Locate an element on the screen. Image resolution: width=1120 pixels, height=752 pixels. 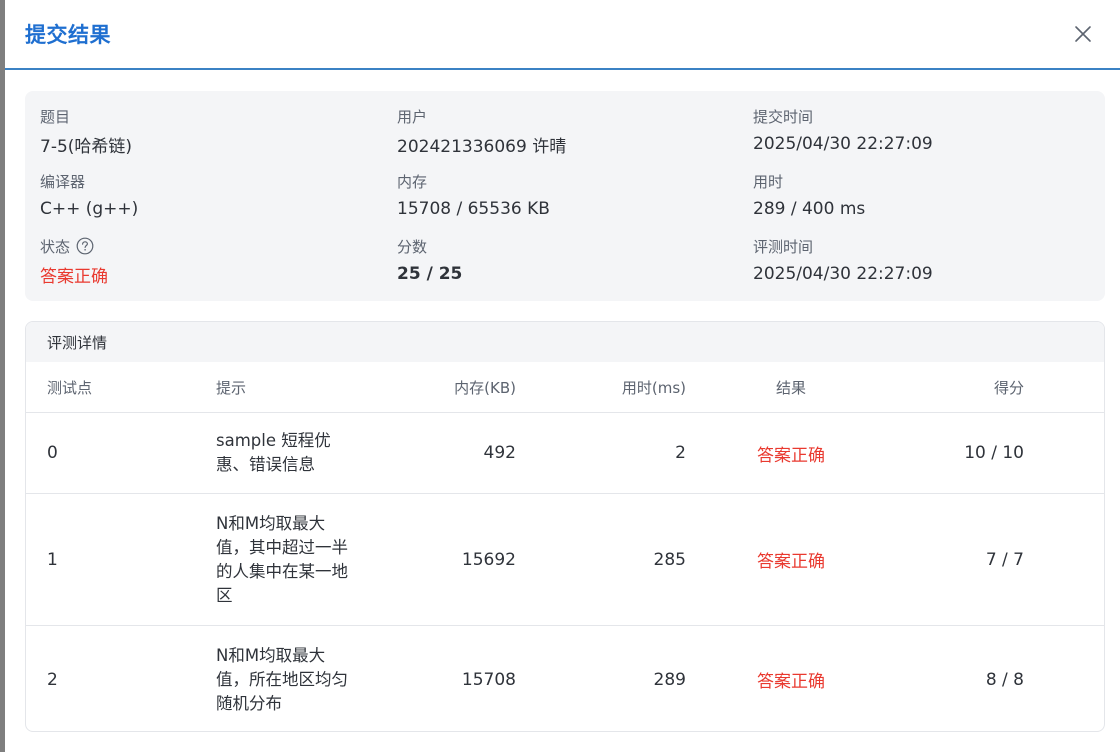
memory-field: 内存 15708 / 65536 KB is located at coordinates (567, 195).